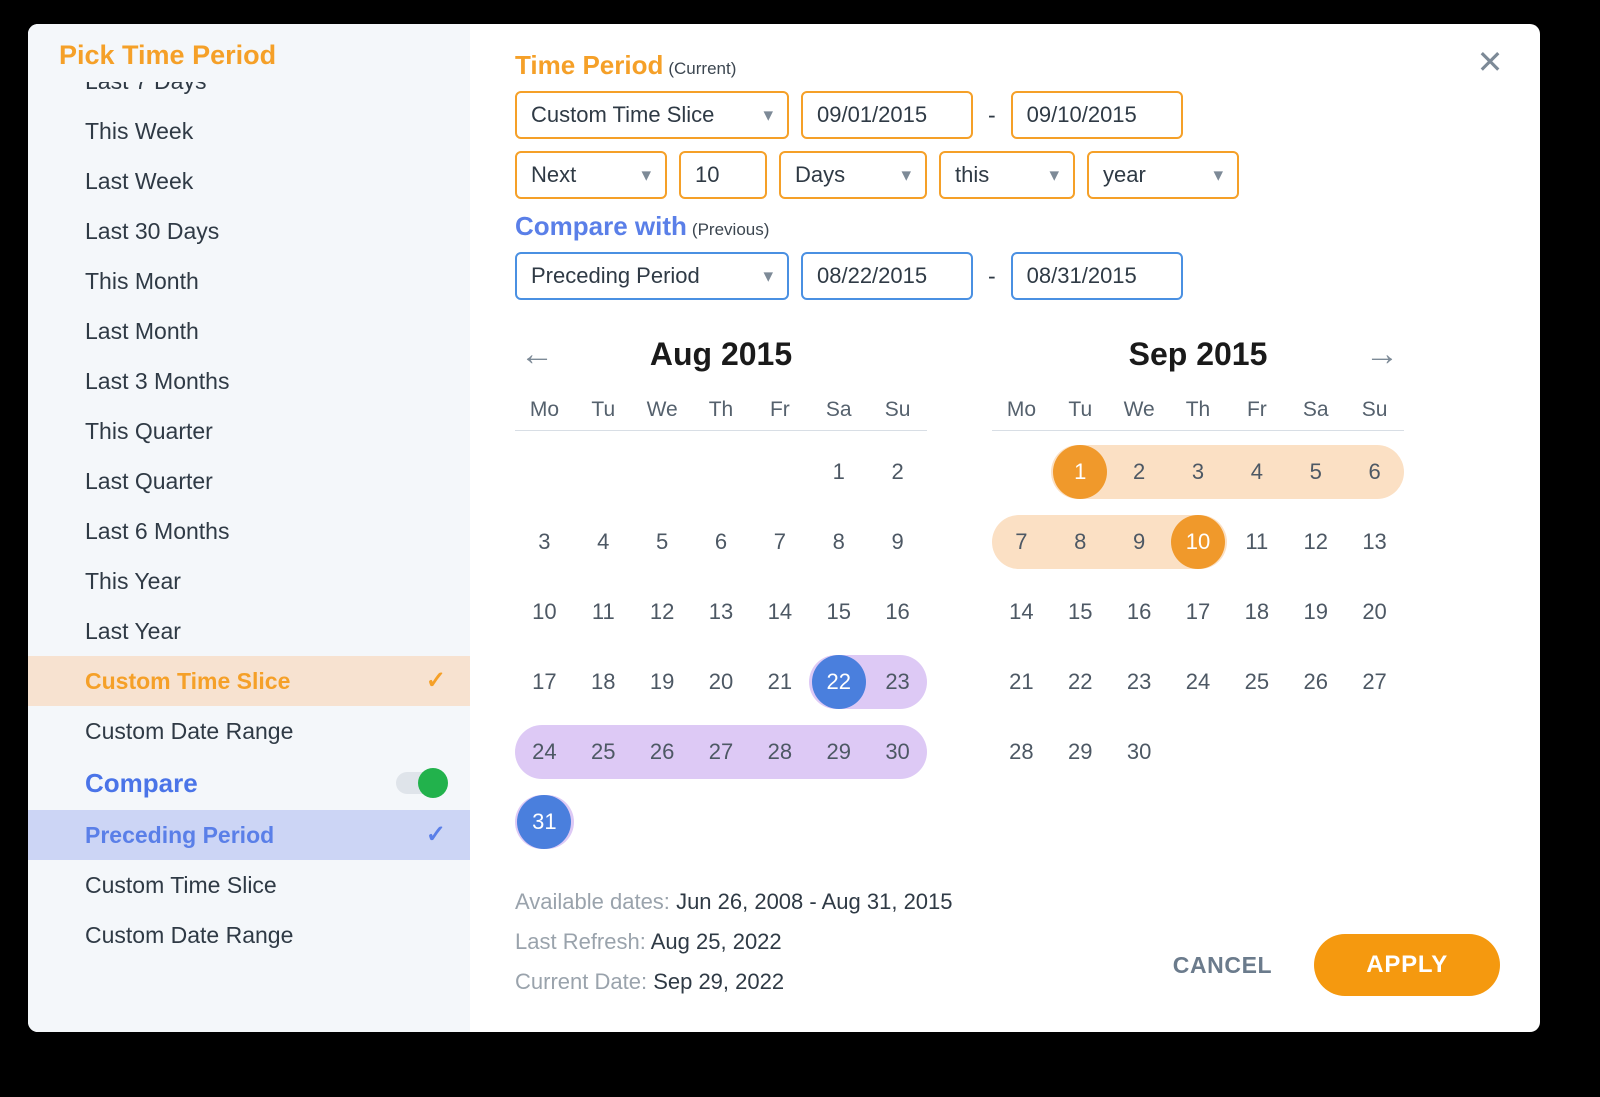  I want to click on time-period-start-date-input: 09/01/2015, so click(887, 115).